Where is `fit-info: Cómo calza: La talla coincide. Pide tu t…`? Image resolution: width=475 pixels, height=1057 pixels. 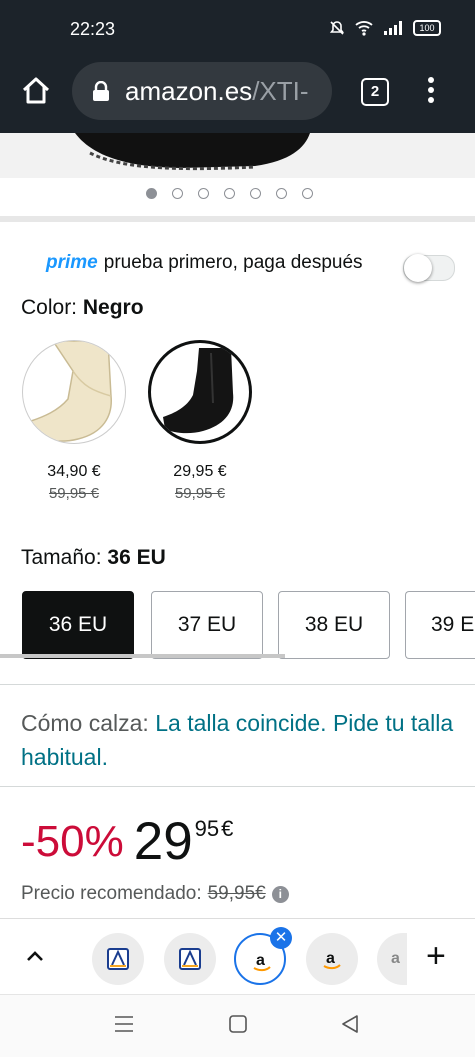 fit-info: Cómo calza: La talla coincide. Pide tu t… is located at coordinates (241, 740).